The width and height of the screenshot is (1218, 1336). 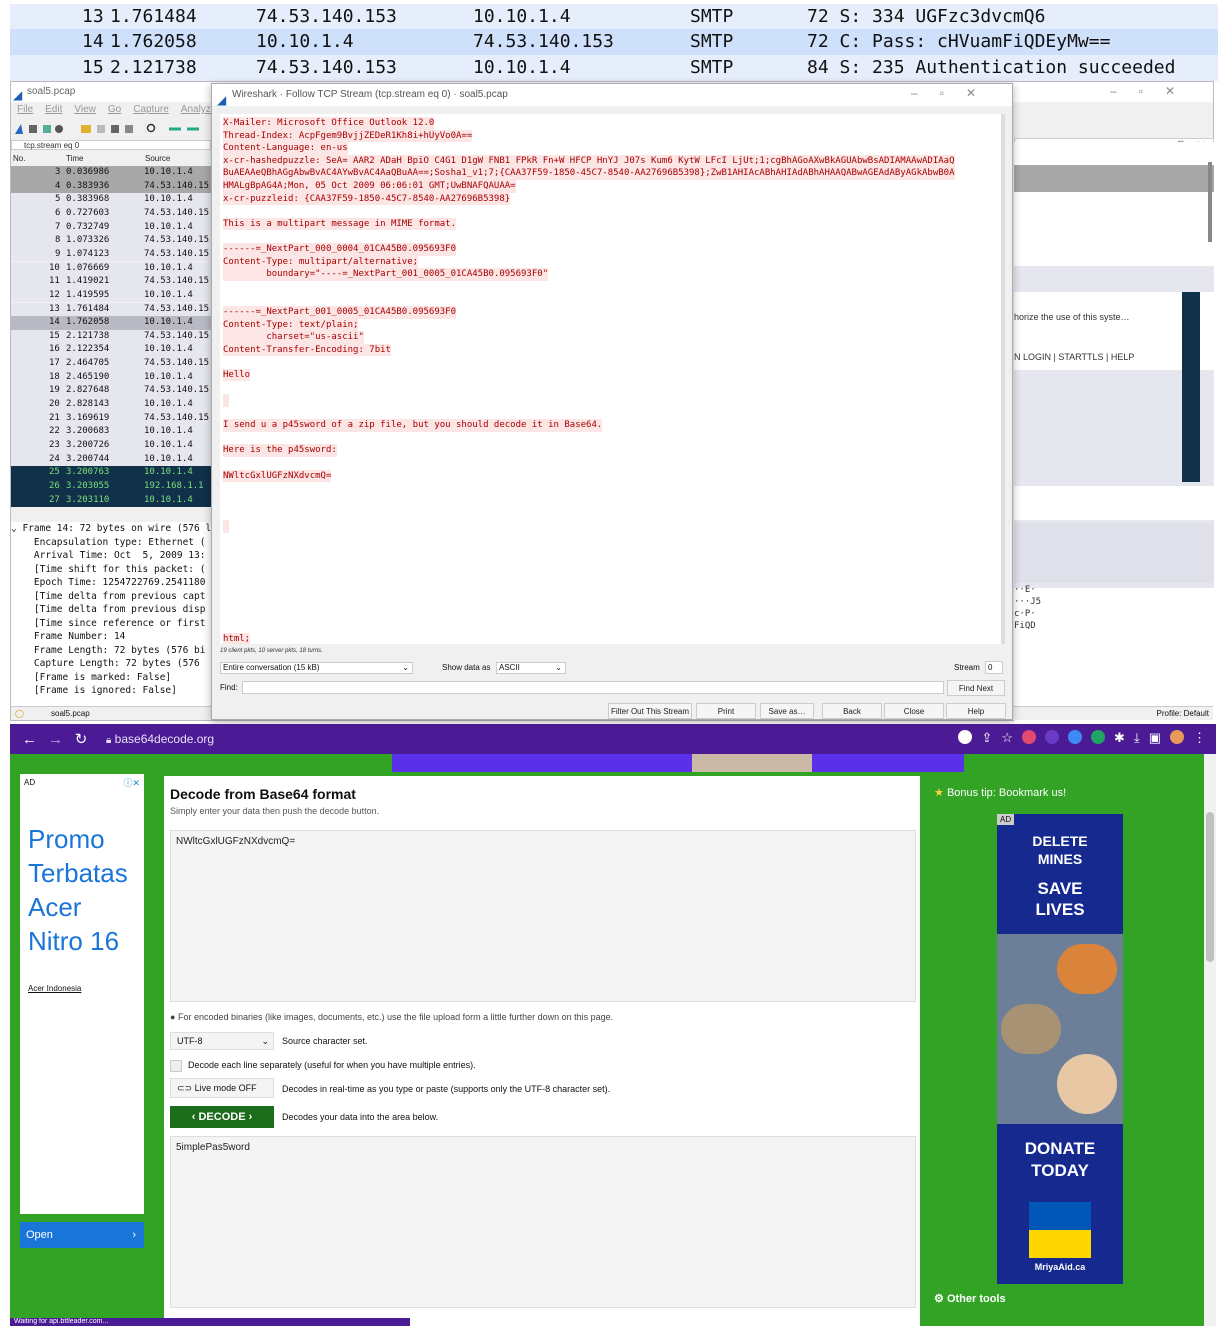 What do you see at coordinates (111, 391) in the screenshot?
I see `packet-row: 19 2.827648 74.53.140.15` at bounding box center [111, 391].